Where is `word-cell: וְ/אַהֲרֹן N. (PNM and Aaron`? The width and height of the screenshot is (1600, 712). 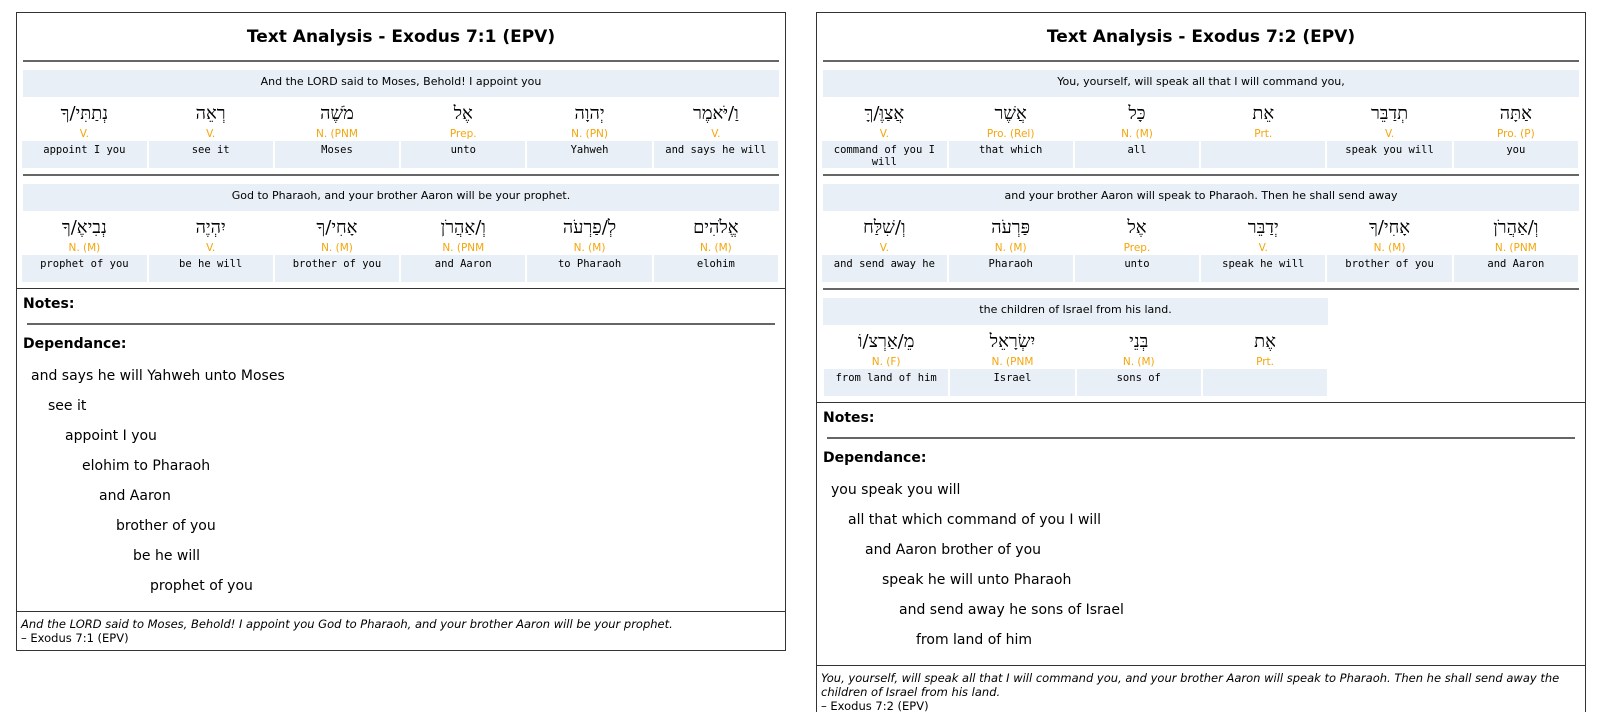 word-cell: וְ/אַהֲרֹן N. (PNM and Aaron is located at coordinates (1515, 246).